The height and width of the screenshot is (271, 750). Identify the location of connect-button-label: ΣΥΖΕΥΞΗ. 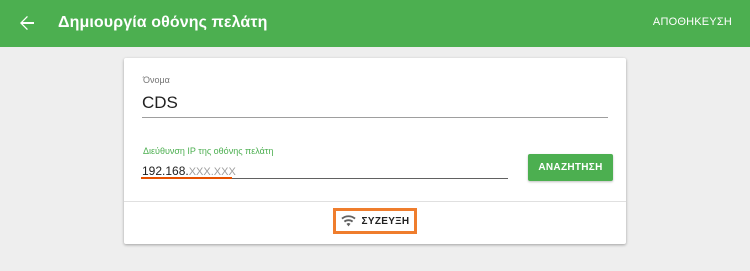
(385, 221).